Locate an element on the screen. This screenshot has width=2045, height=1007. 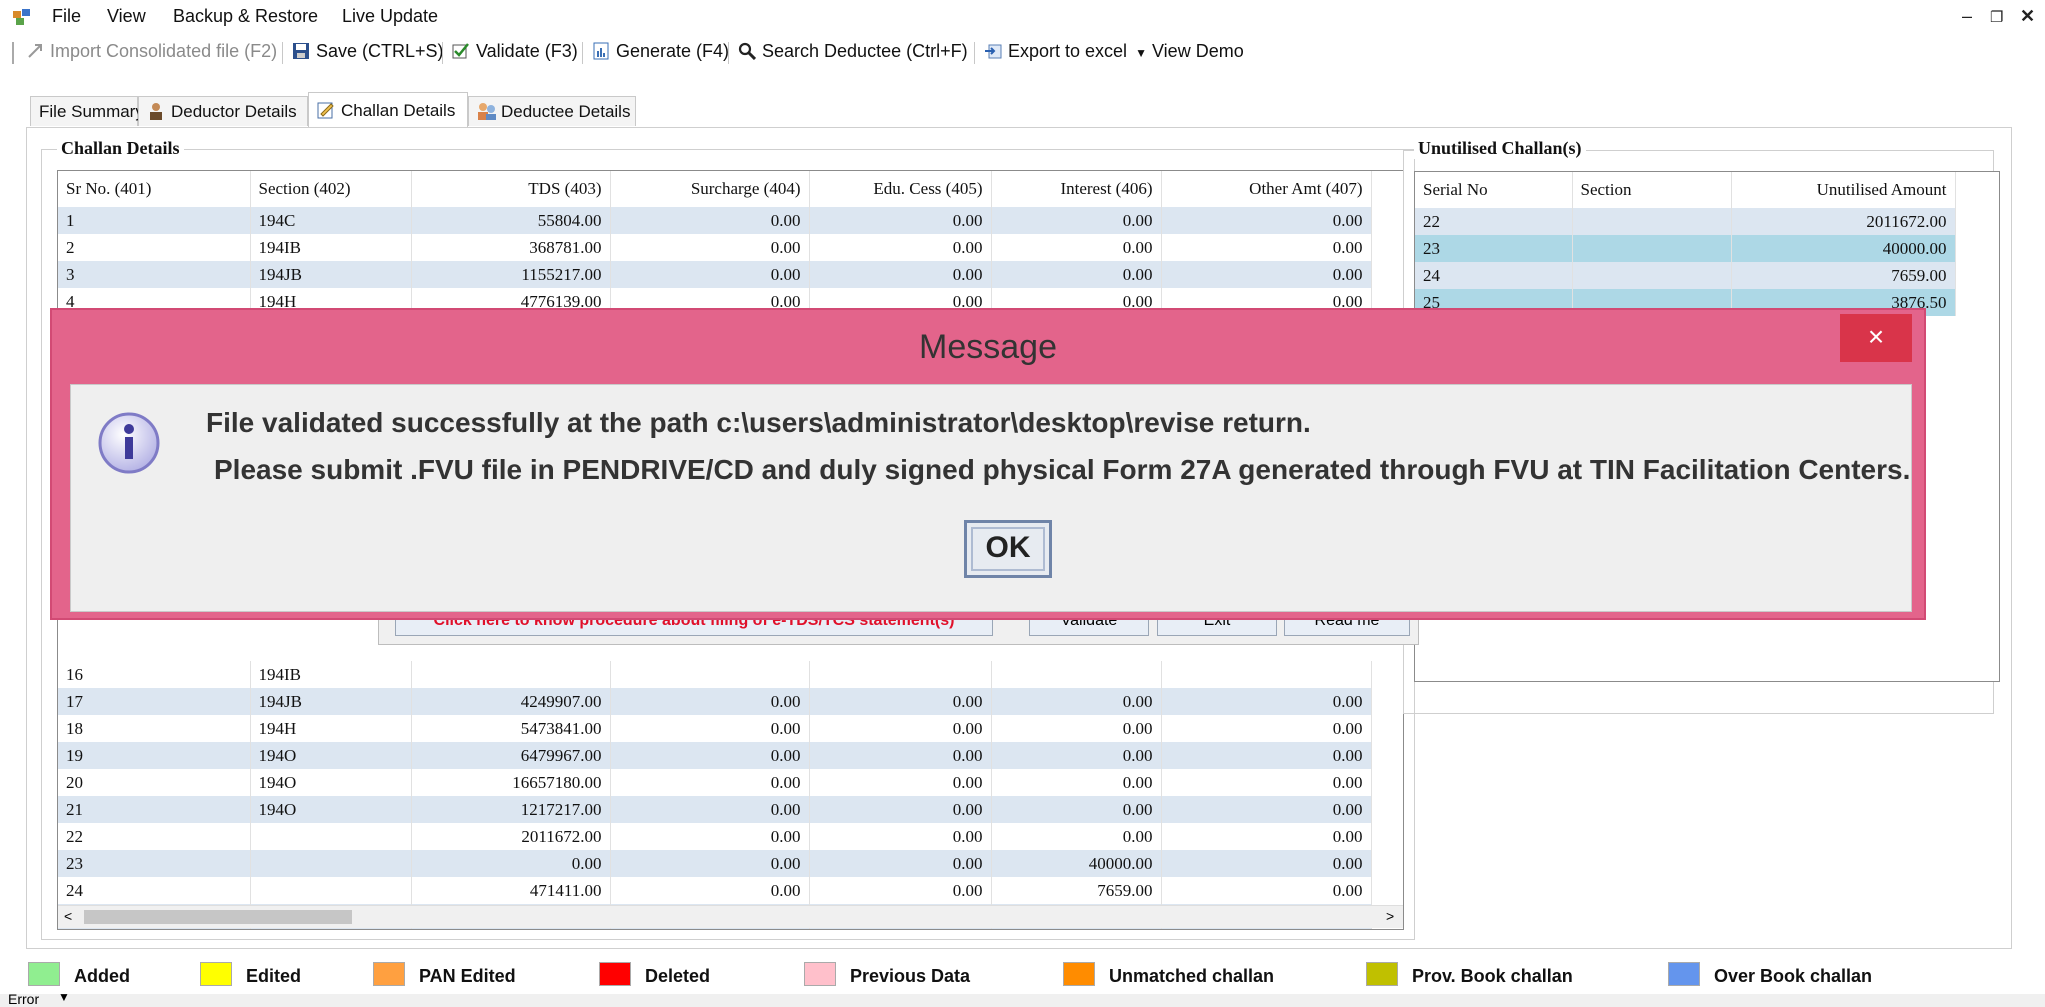
validate-button: Validate (F3) is located at coordinates (515, 51).